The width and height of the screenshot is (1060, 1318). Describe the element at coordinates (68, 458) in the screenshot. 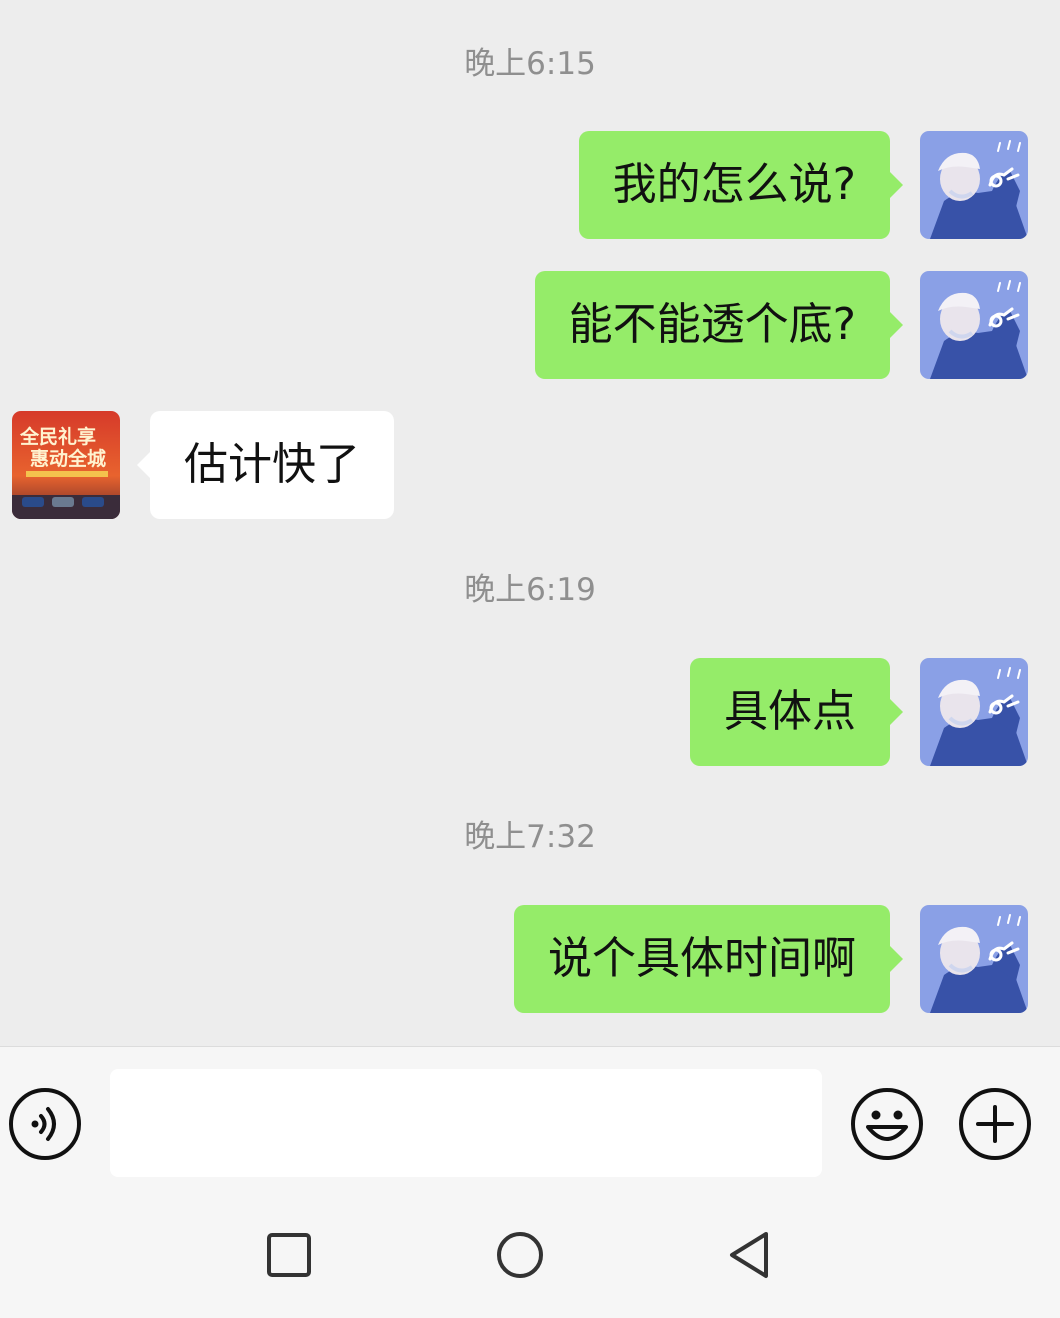

I see `avatar-text-line2: 惠动全城` at that location.